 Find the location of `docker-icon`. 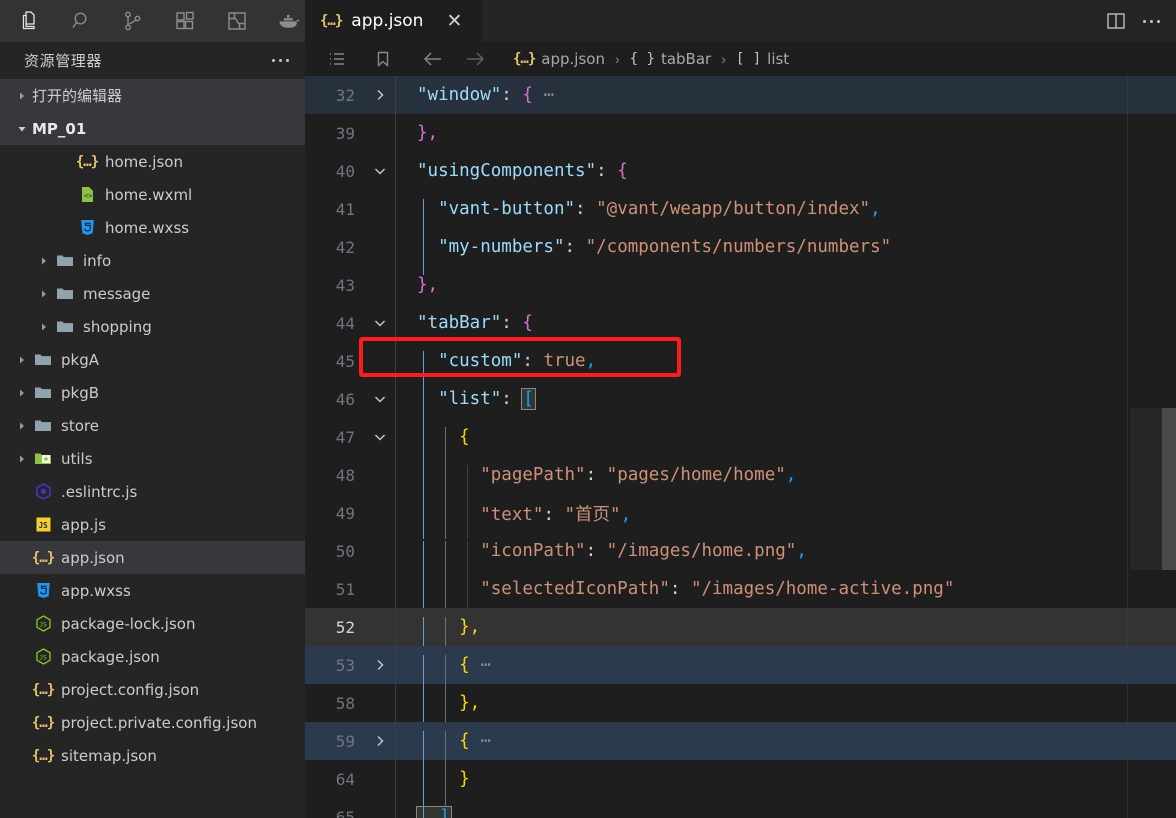

docker-icon is located at coordinates (289, 21).